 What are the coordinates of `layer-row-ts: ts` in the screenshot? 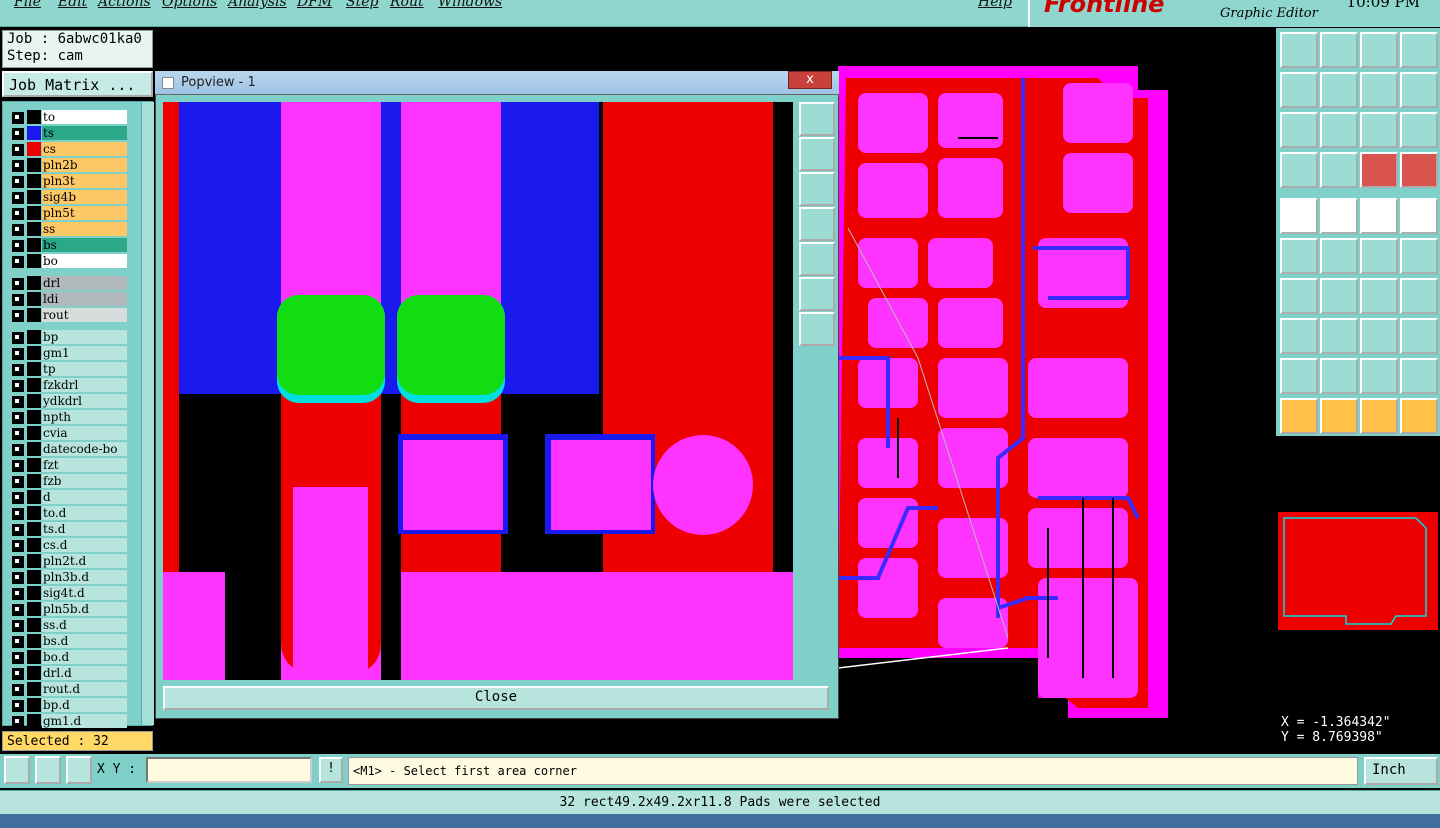 It's located at (68, 133).